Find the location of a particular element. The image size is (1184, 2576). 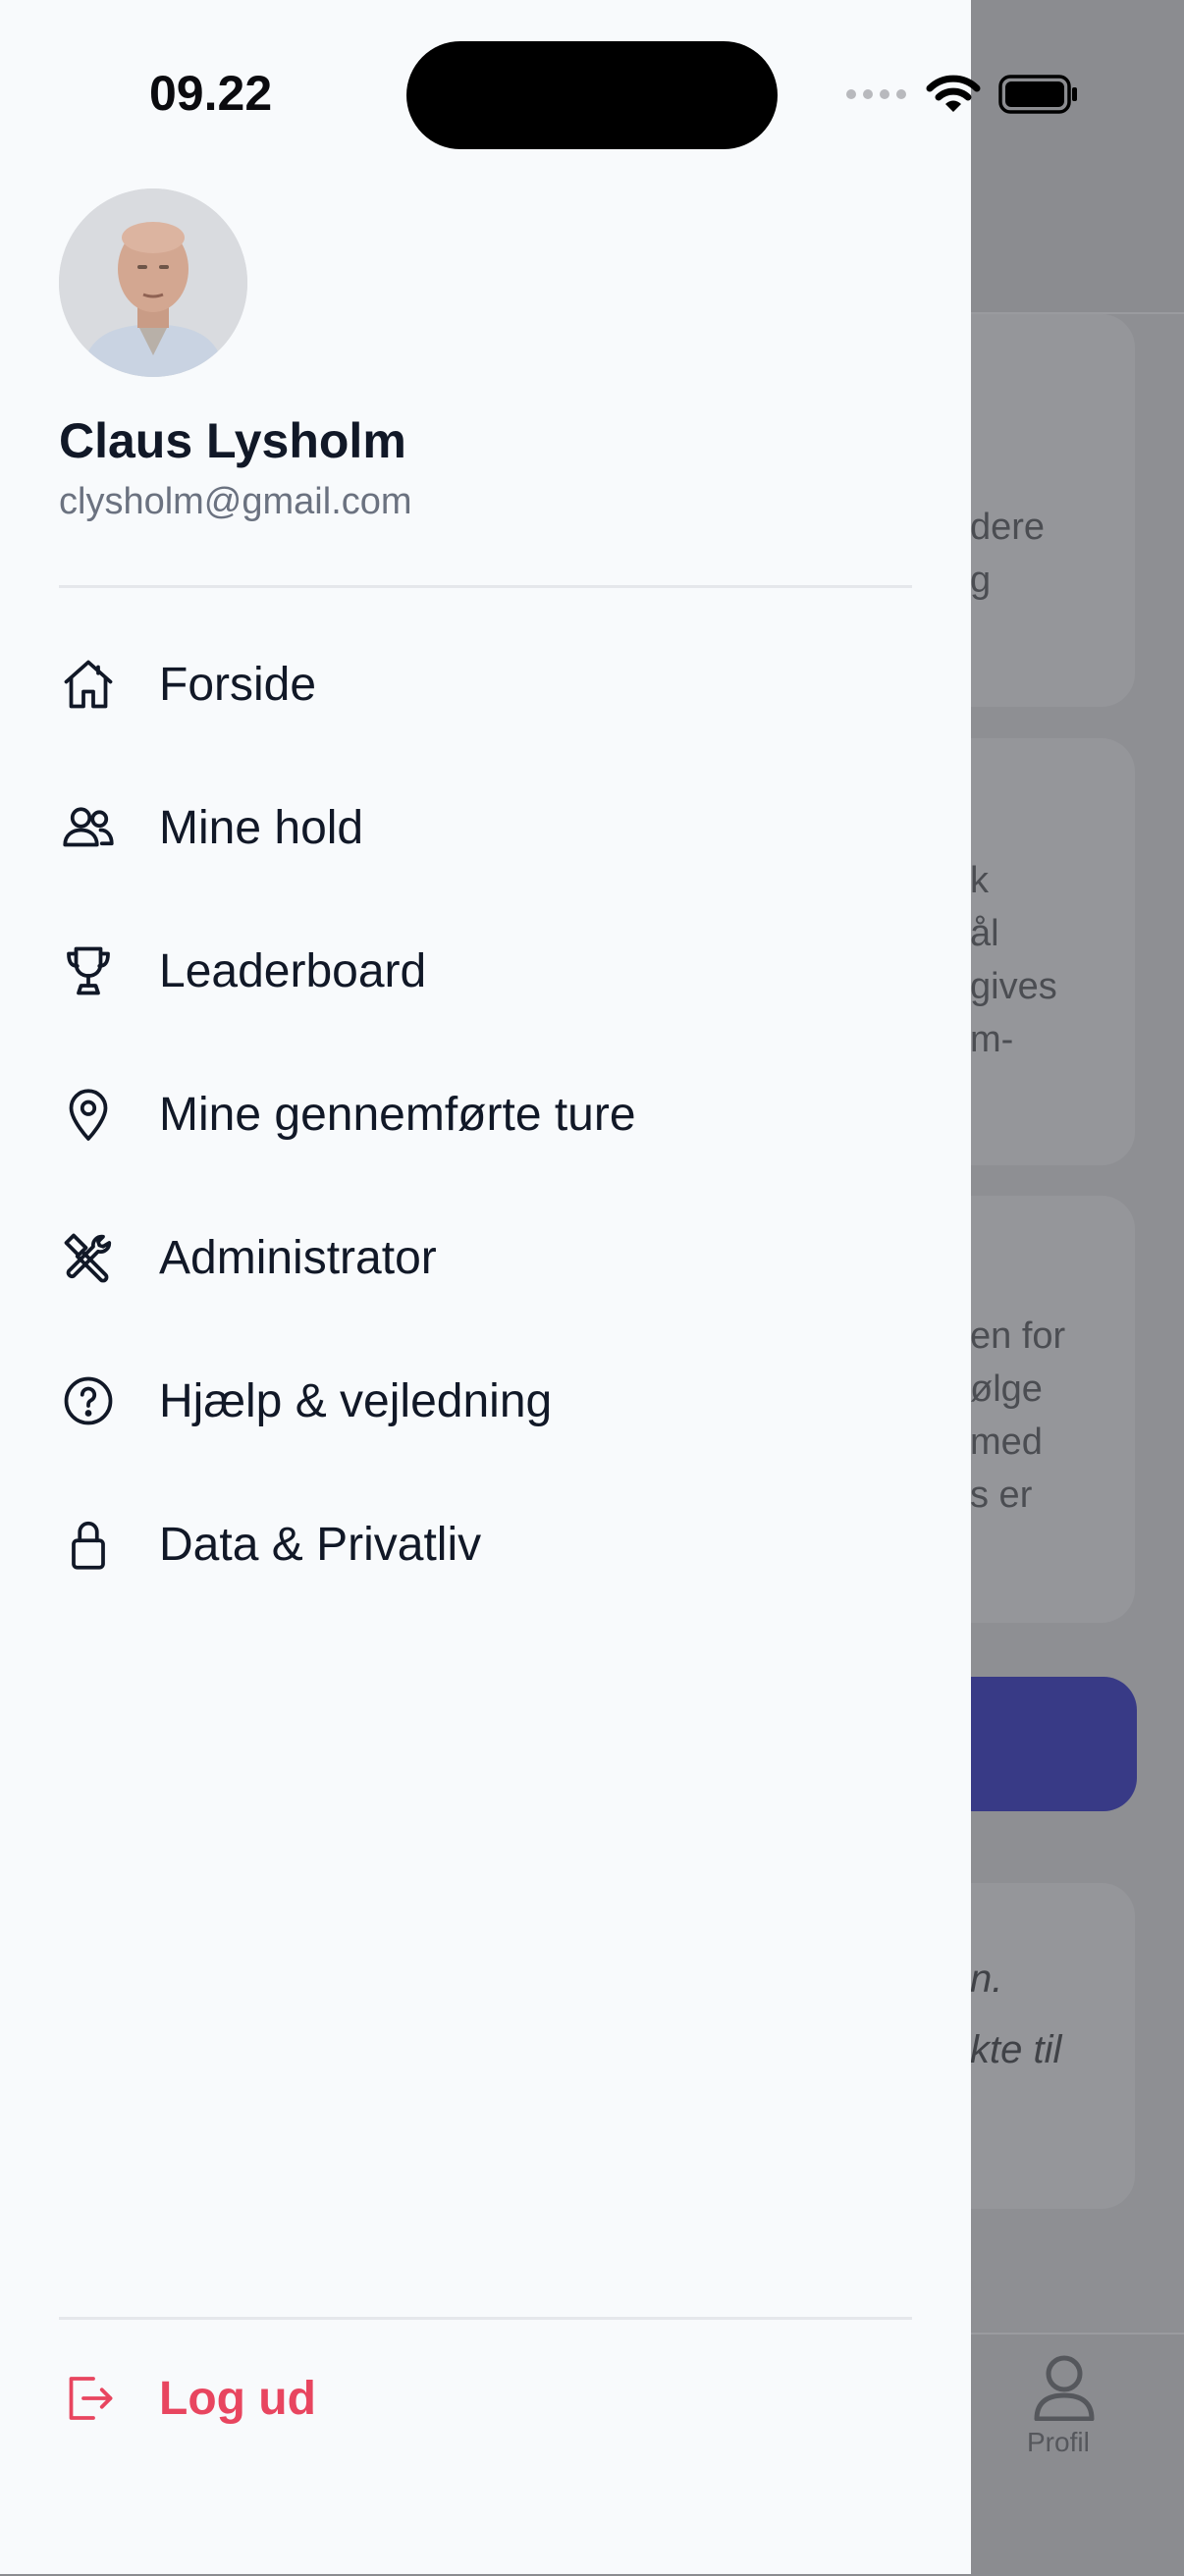

menu-item-label: Hjælp & vejledning is located at coordinates (356, 1400).